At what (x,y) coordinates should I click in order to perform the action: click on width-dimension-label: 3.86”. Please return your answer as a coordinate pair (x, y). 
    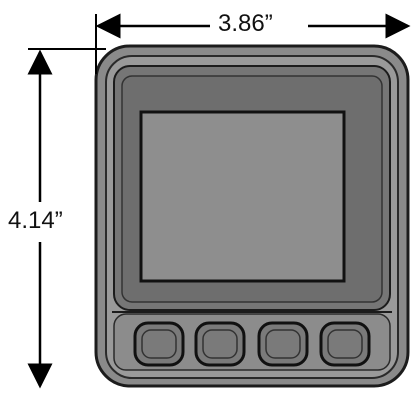
    Looking at the image, I should click on (245, 24).